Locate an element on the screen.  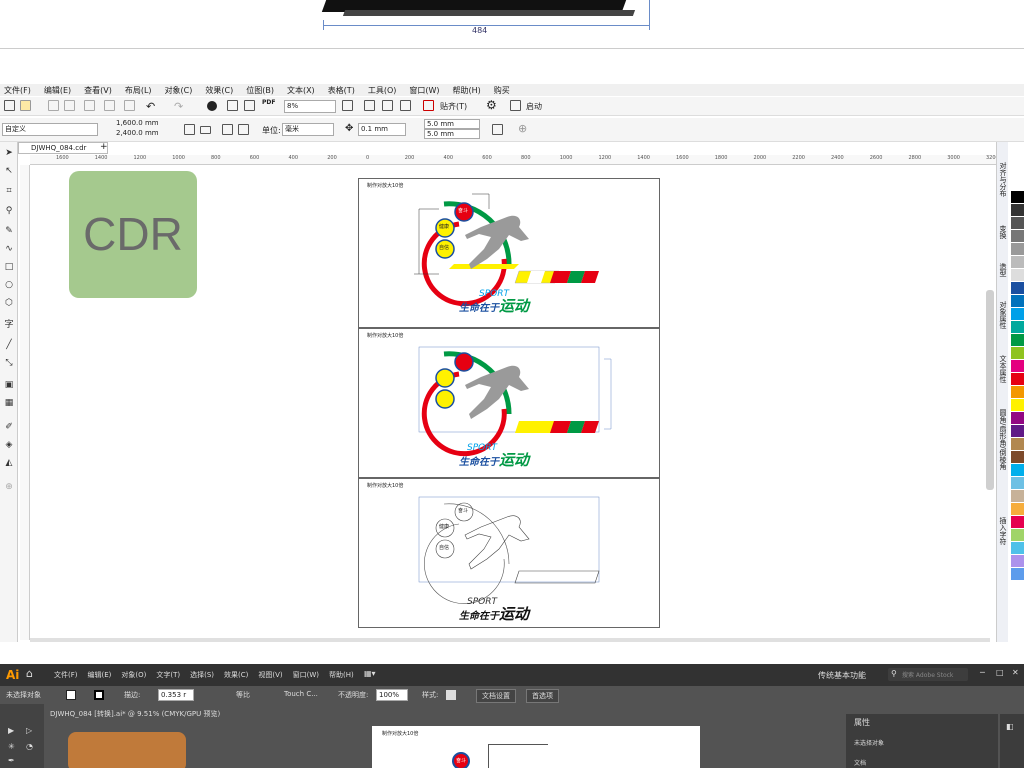
cdr-menu-item: 帮助(H) is located at coordinates (467, 90).